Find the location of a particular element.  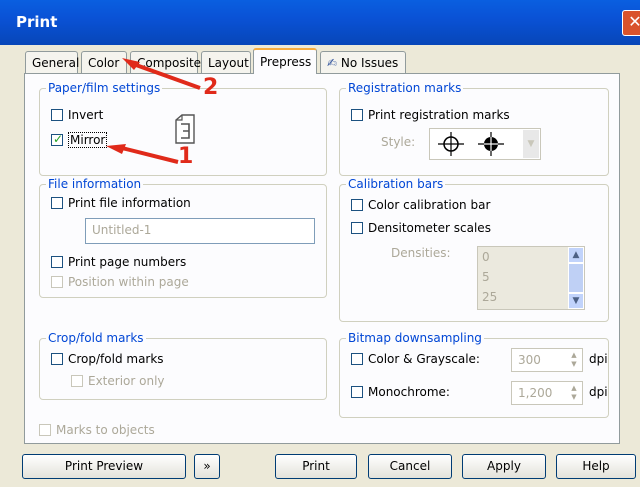

fast-forward-icon: » is located at coordinates (207, 466).